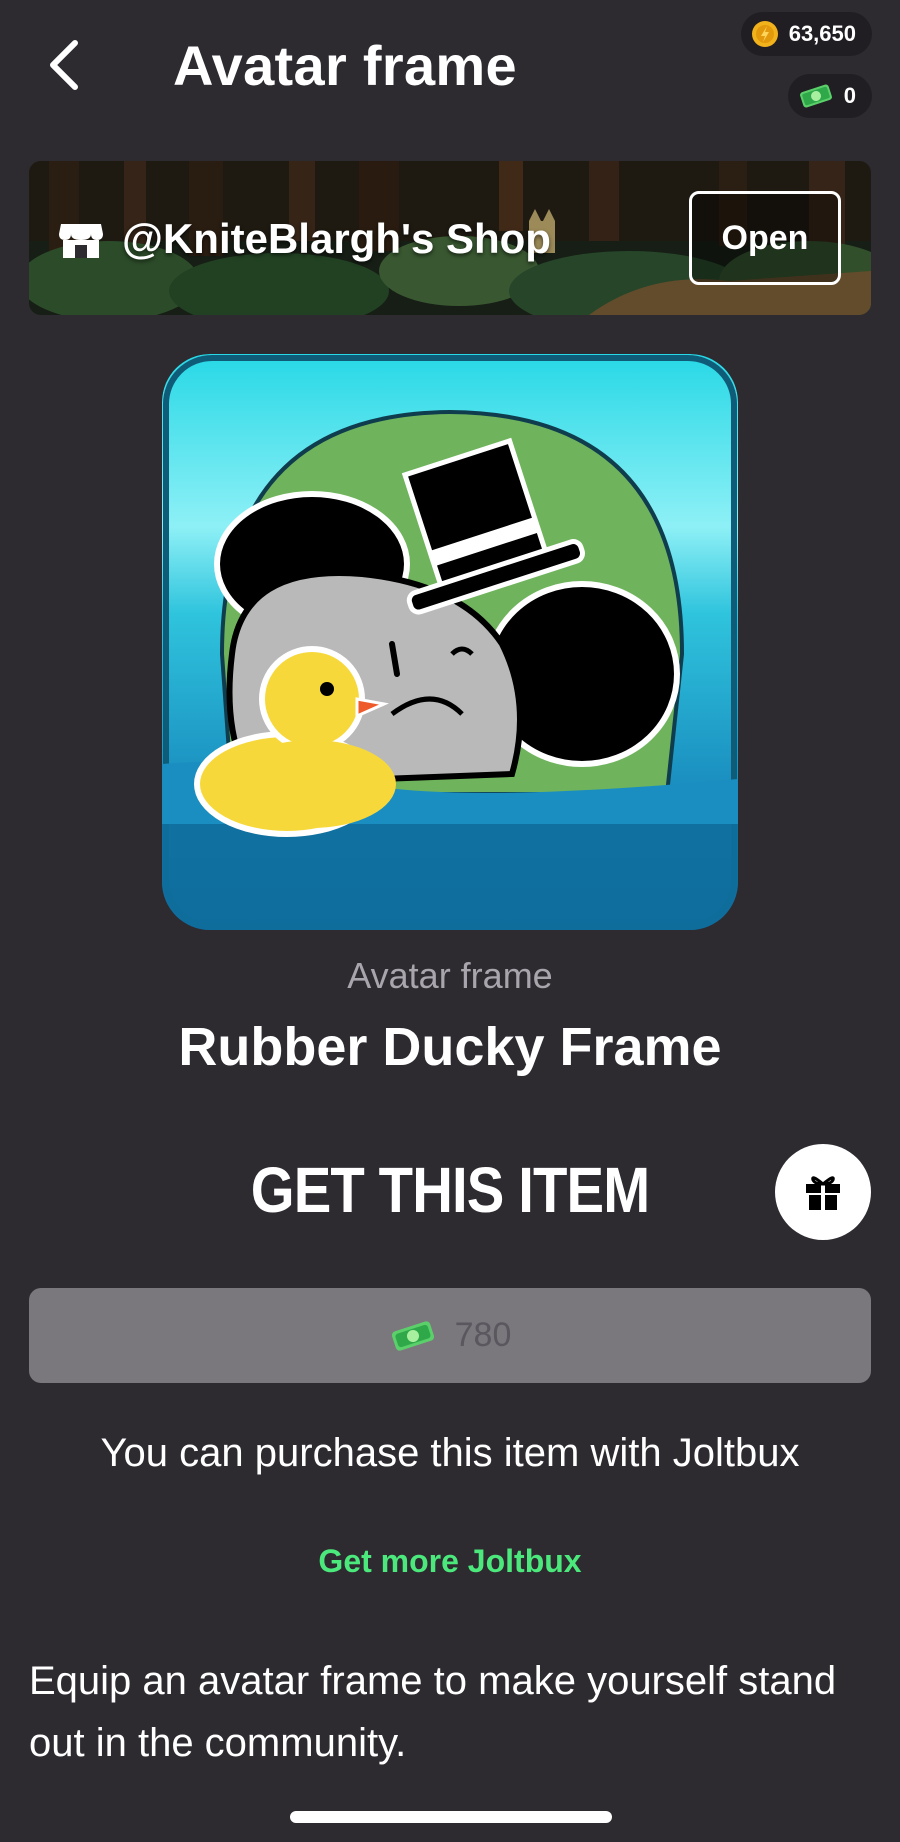 The width and height of the screenshot is (900, 1842). I want to click on coin-balance: 63,650, so click(806, 34).